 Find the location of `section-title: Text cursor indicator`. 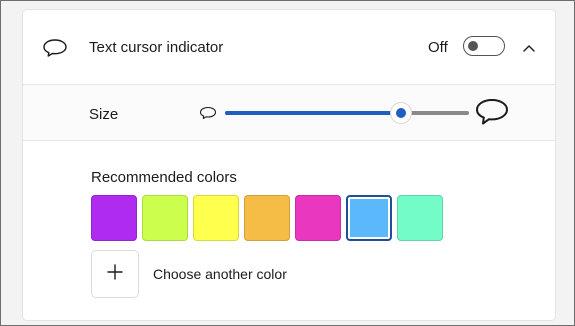

section-title: Text cursor indicator is located at coordinates (156, 47).